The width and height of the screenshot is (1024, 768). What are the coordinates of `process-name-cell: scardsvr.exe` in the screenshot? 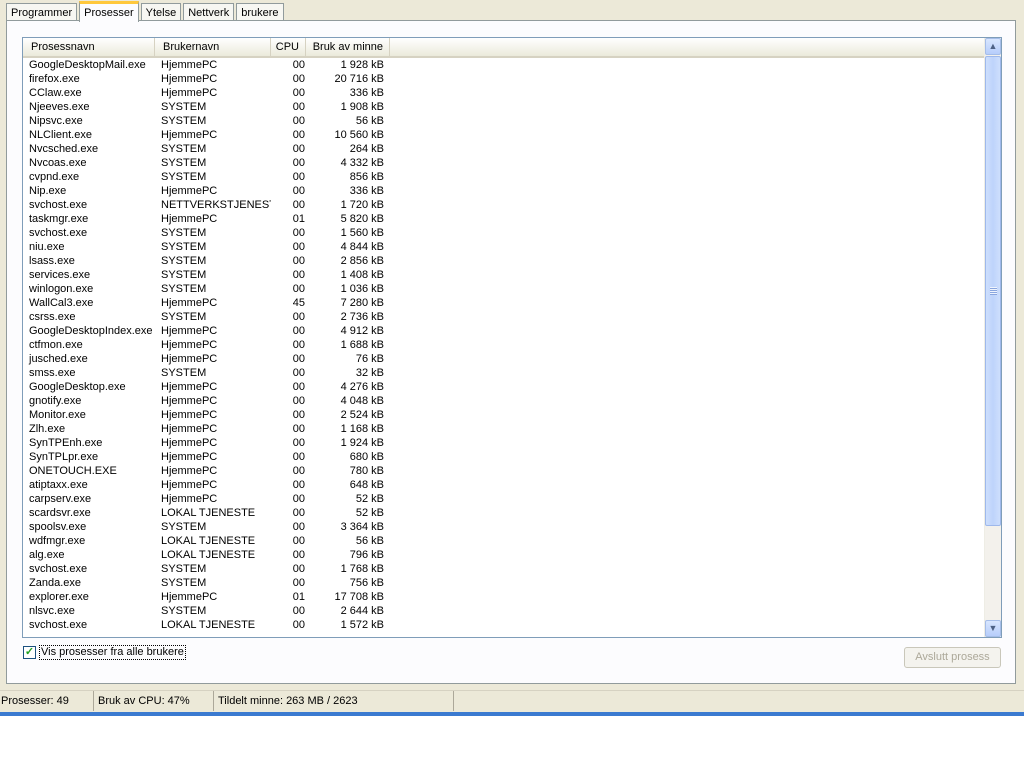 It's located at (60, 513).